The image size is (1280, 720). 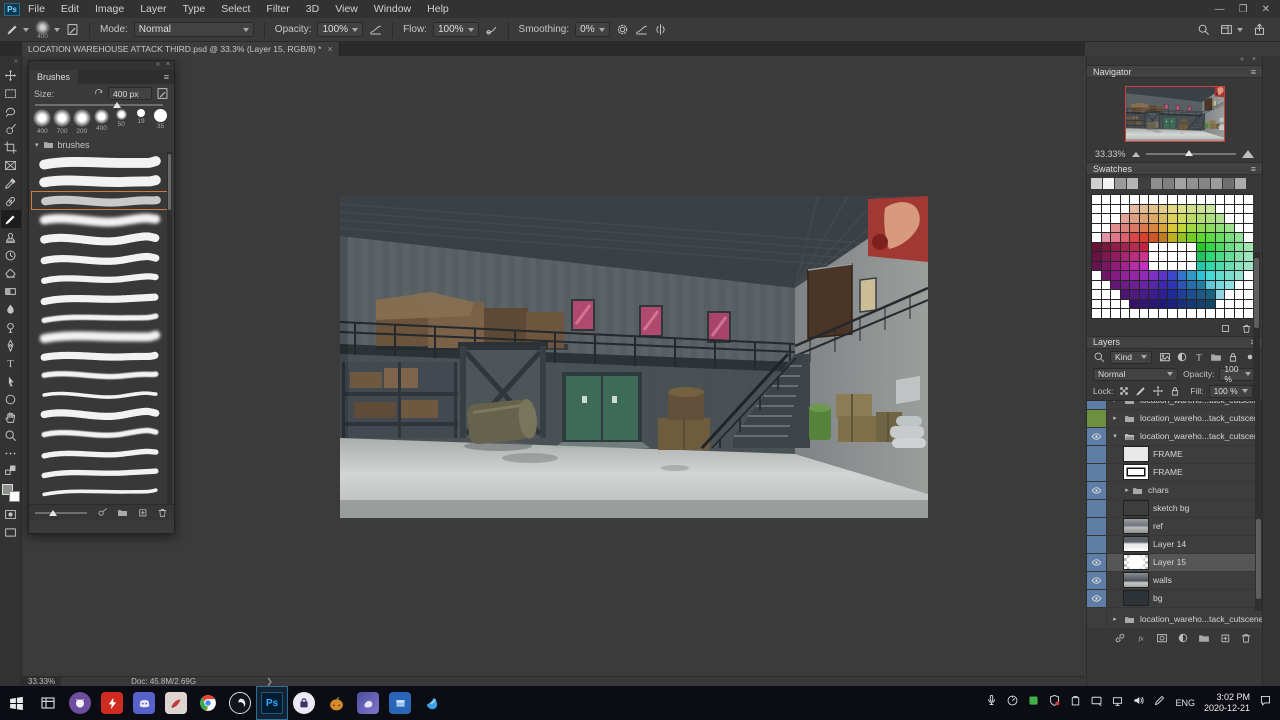 I want to click on menu-file: File, so click(x=36, y=9).